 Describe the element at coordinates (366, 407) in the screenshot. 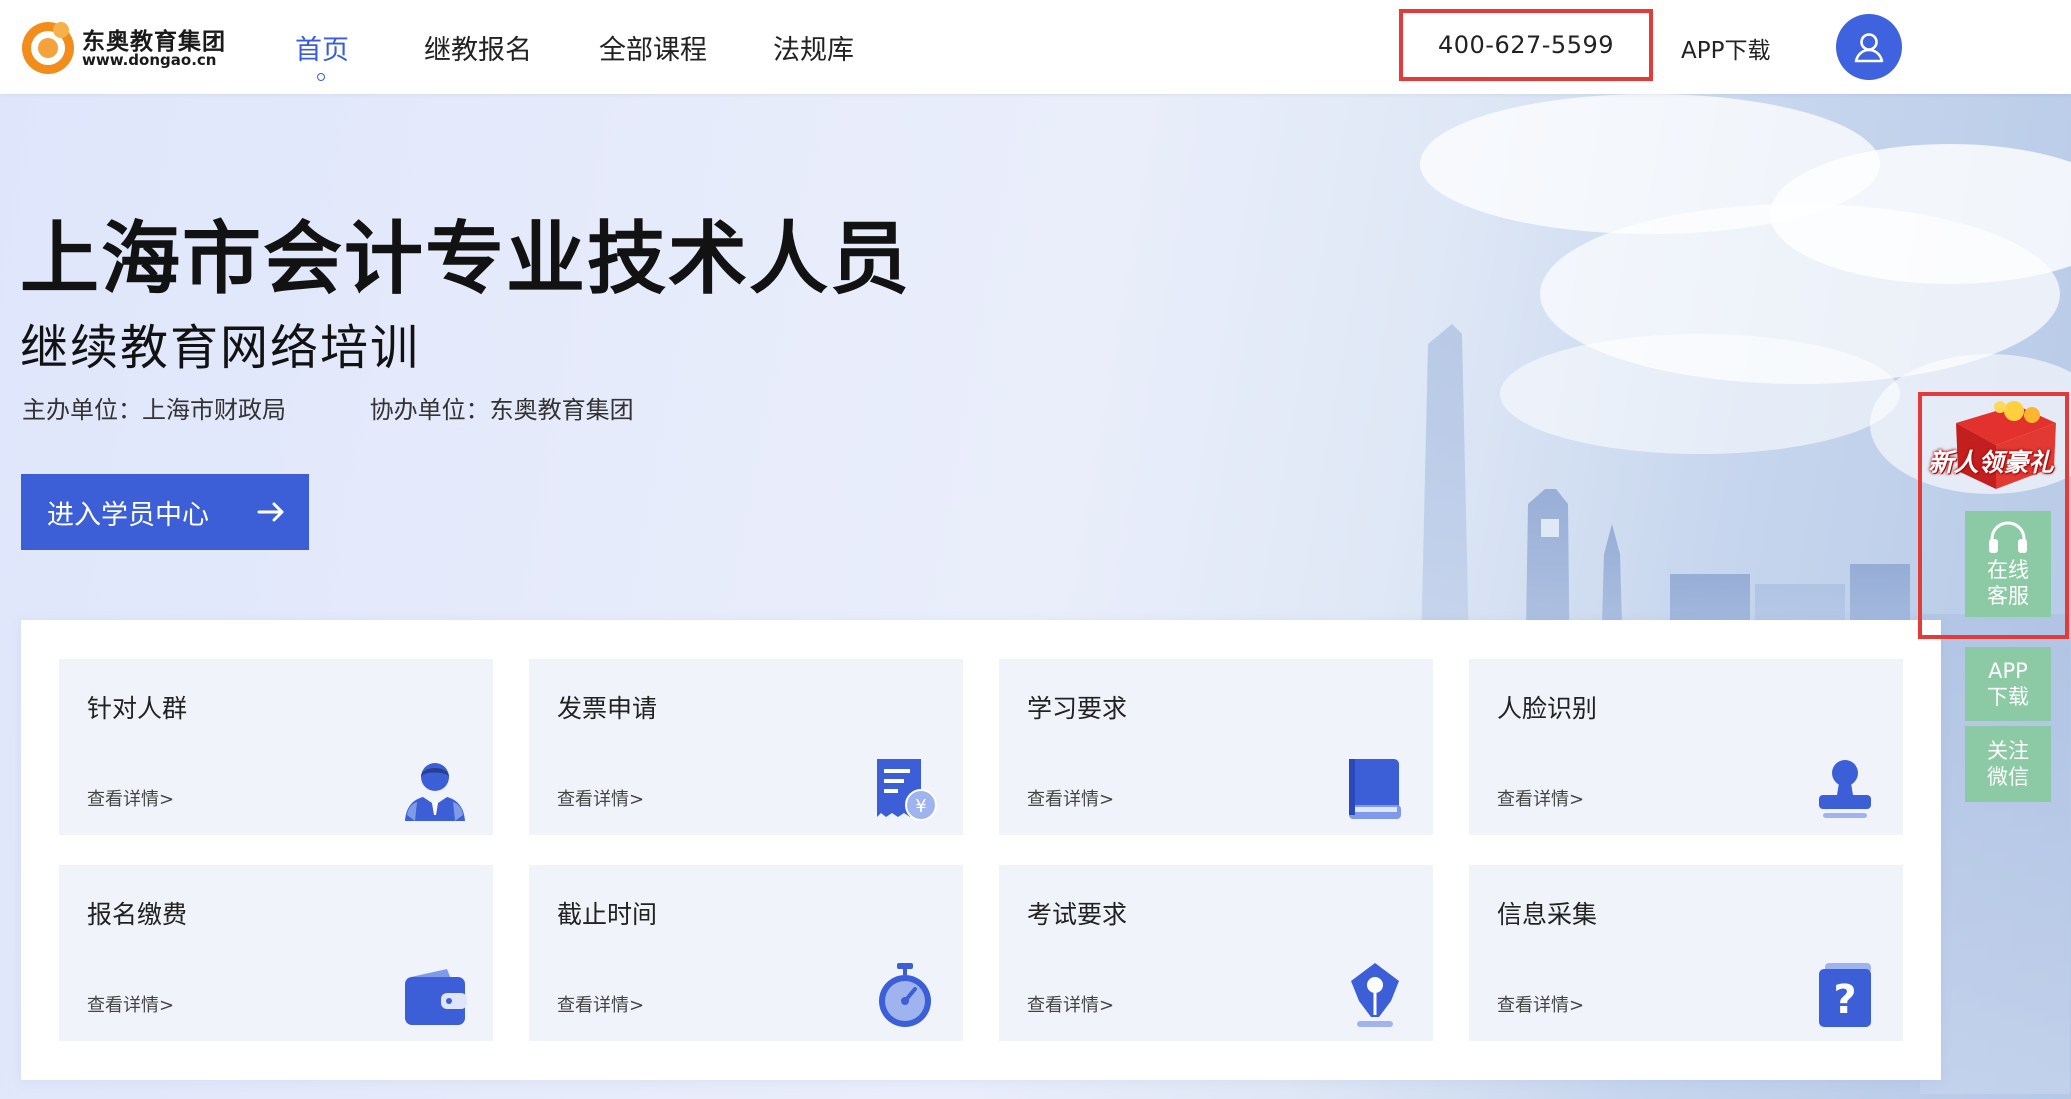

I see `hero-organizers: 主办单位：上海市财政局 协办单位：东奥教育集团` at that location.